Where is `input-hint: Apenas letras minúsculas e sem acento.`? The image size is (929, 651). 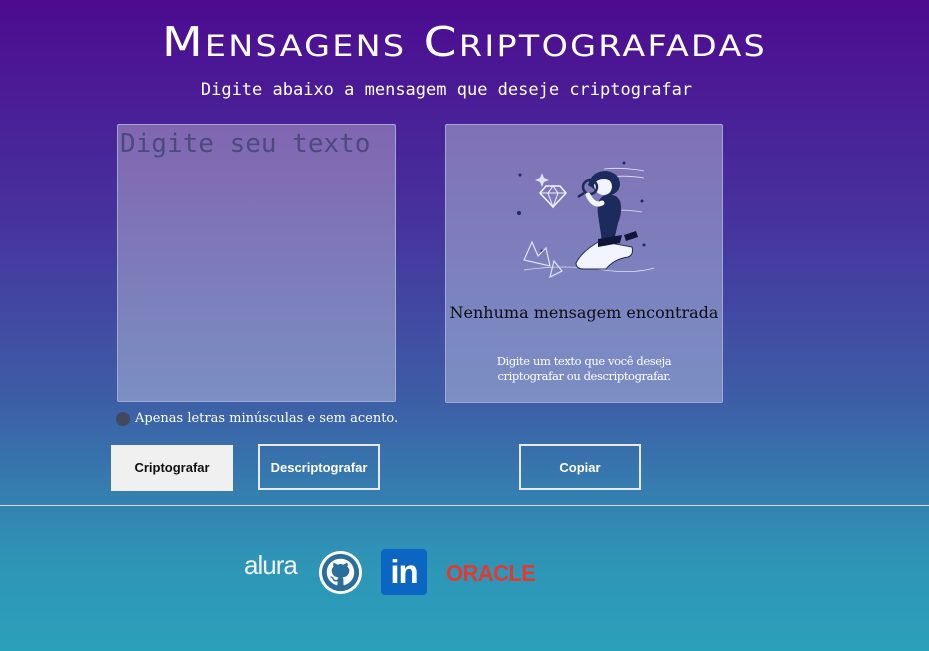
input-hint: Apenas letras minúsculas e sem acento. is located at coordinates (257, 418).